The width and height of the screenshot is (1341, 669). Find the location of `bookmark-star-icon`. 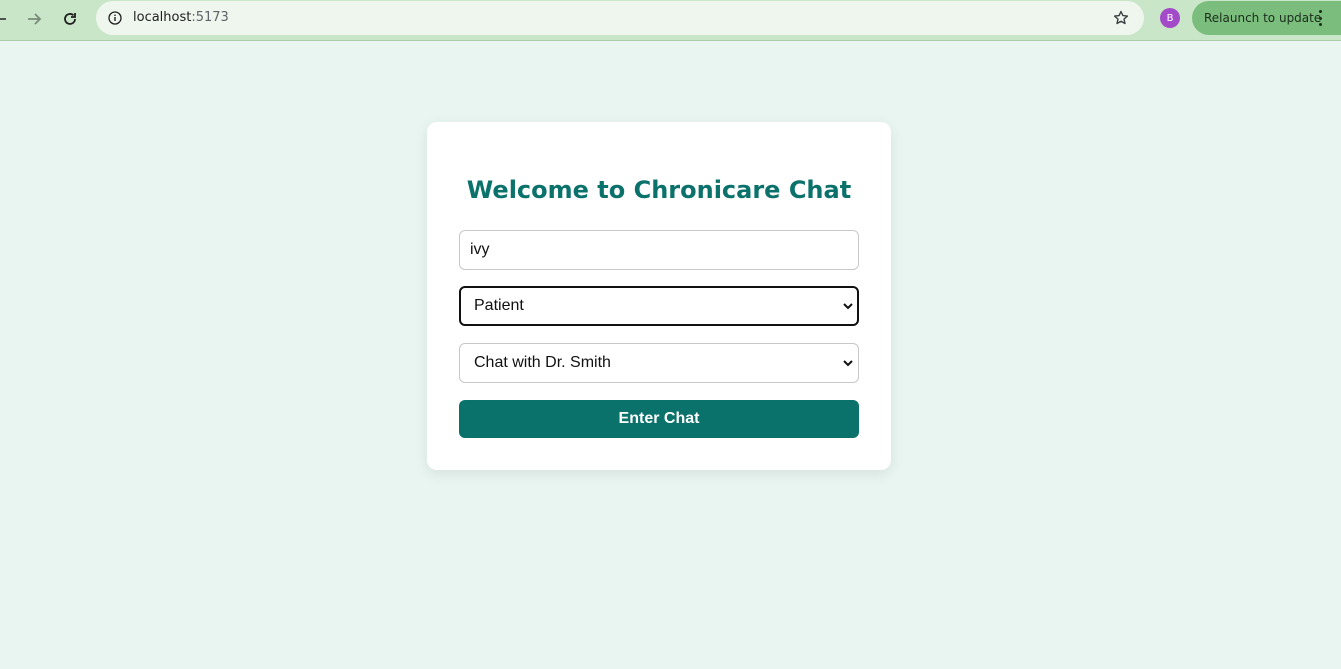

bookmark-star-icon is located at coordinates (1121, 18).